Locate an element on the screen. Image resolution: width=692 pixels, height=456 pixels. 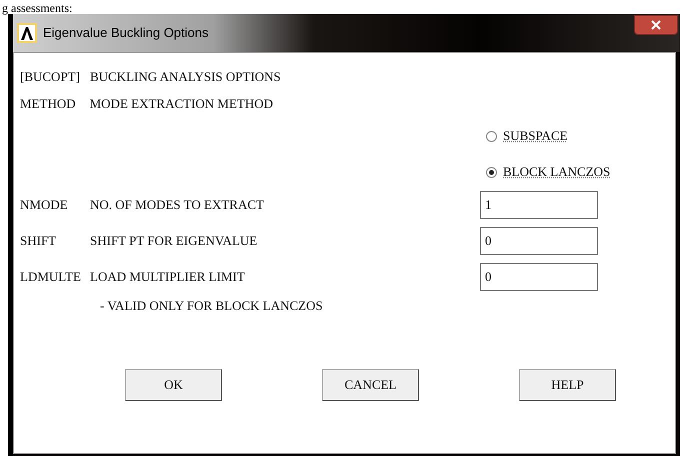
dialog-button: CANCEL is located at coordinates (370, 385).